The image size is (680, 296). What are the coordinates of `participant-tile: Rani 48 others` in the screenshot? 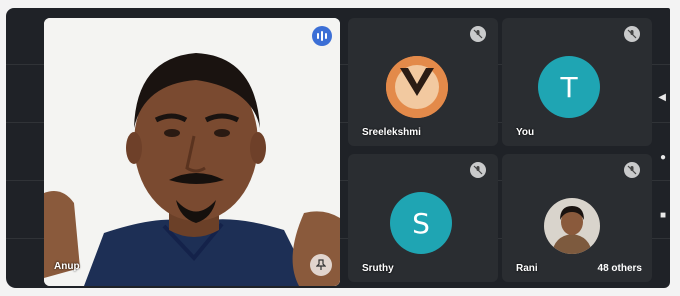 It's located at (577, 218).